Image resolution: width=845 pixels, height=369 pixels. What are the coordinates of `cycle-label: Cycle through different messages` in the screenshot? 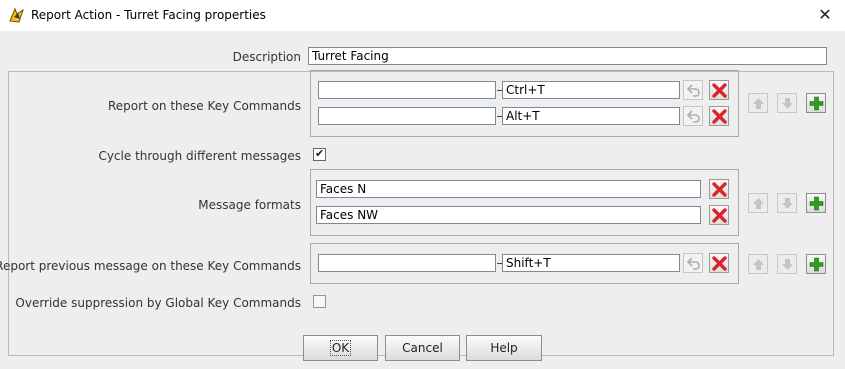 It's located at (199, 156).